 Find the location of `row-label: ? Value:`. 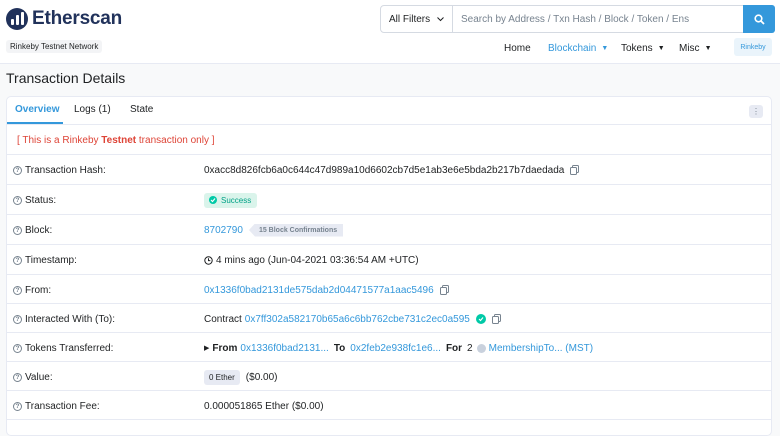

row-label: ? Value: is located at coordinates (33, 377).